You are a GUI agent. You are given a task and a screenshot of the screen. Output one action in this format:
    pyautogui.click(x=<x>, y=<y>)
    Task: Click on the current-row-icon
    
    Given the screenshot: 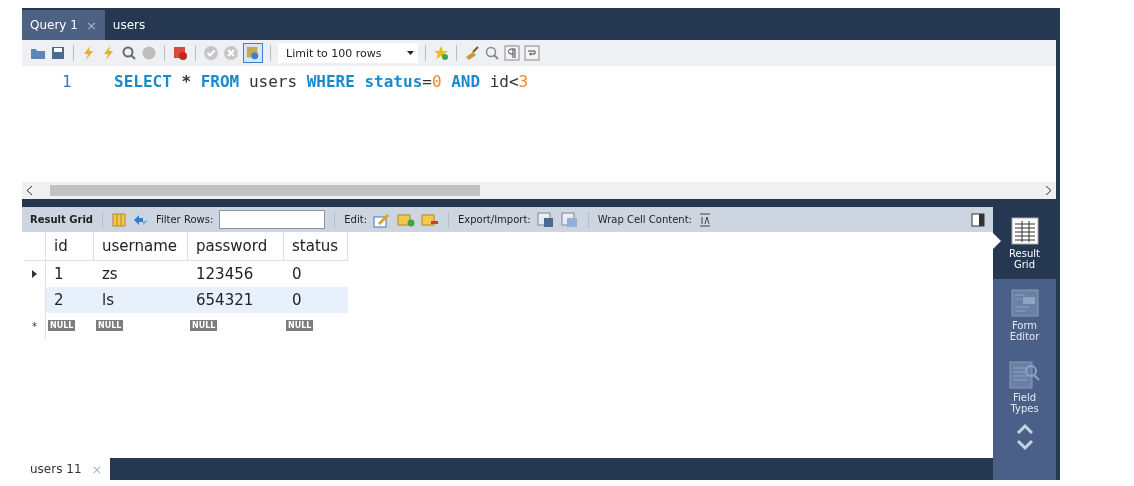 What is the action you would take?
    pyautogui.click(x=34, y=274)
    